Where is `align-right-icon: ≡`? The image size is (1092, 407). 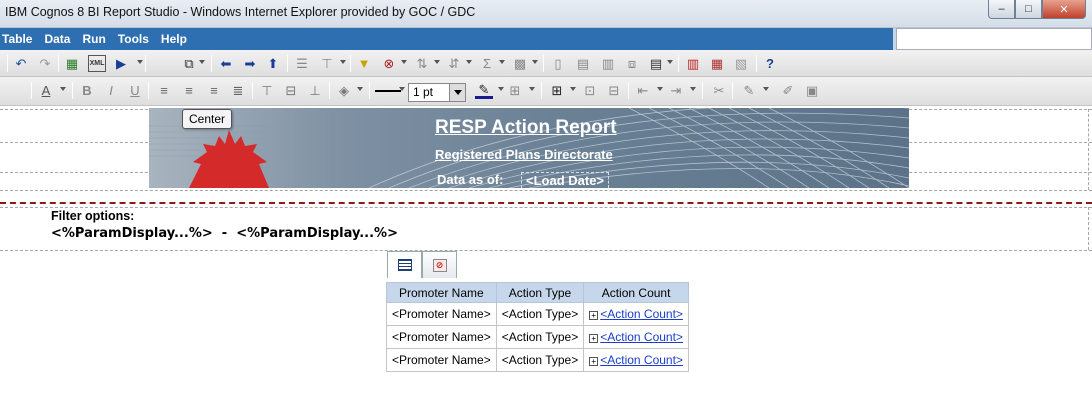 align-right-icon: ≡ is located at coordinates (214, 90).